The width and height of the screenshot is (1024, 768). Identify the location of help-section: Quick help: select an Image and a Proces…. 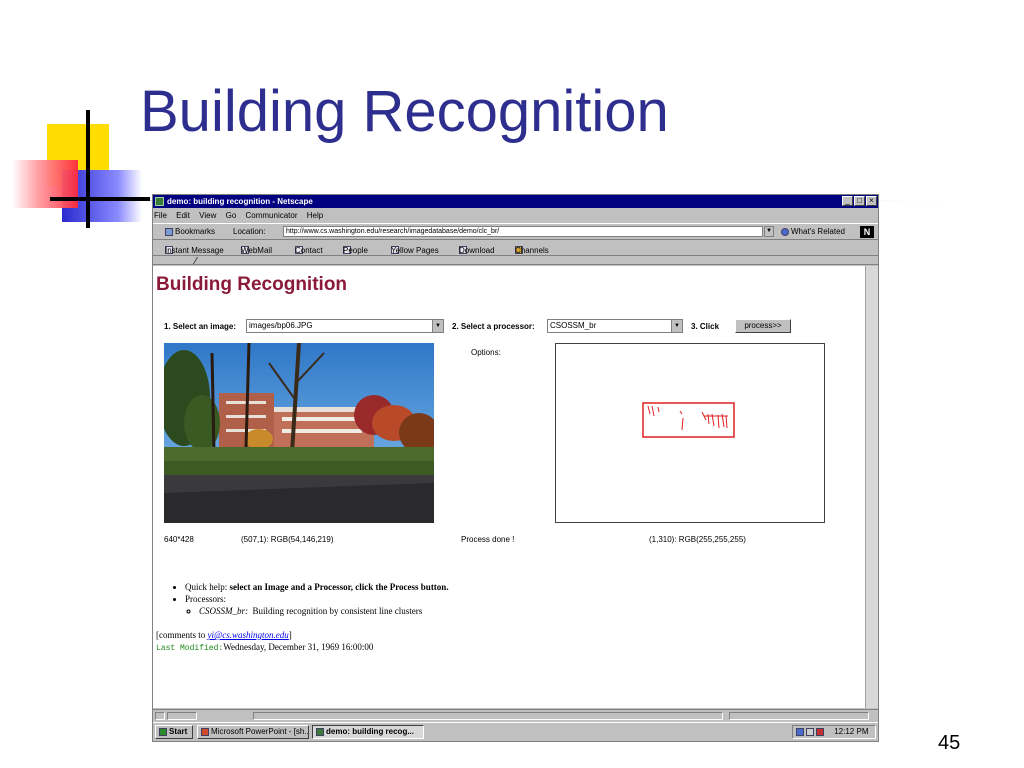
(311, 599).